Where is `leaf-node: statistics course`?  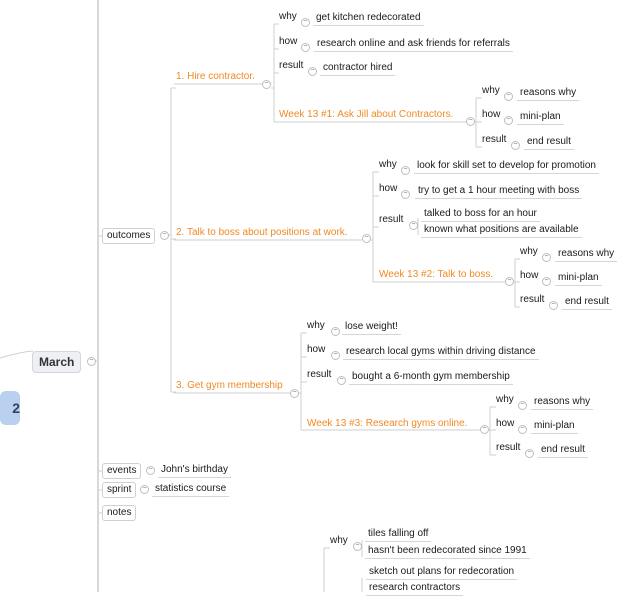
leaf-node: statistics course is located at coordinates (191, 490).